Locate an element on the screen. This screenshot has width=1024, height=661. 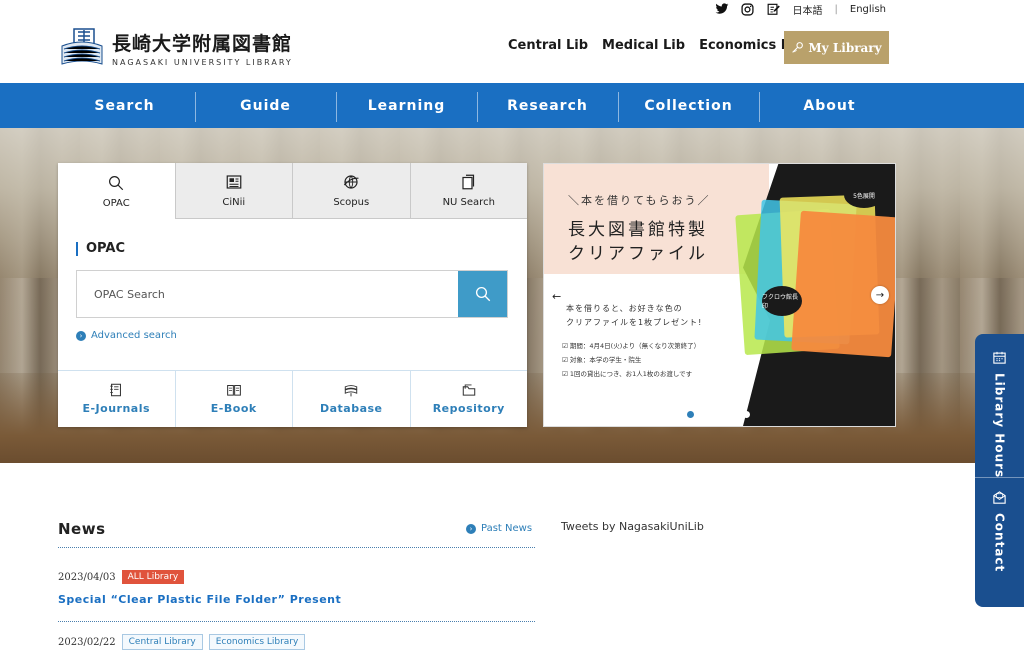
banner-detail-item: 1回の貸出につき、お1人1枚のお渡しです is located at coordinates (631, 374).